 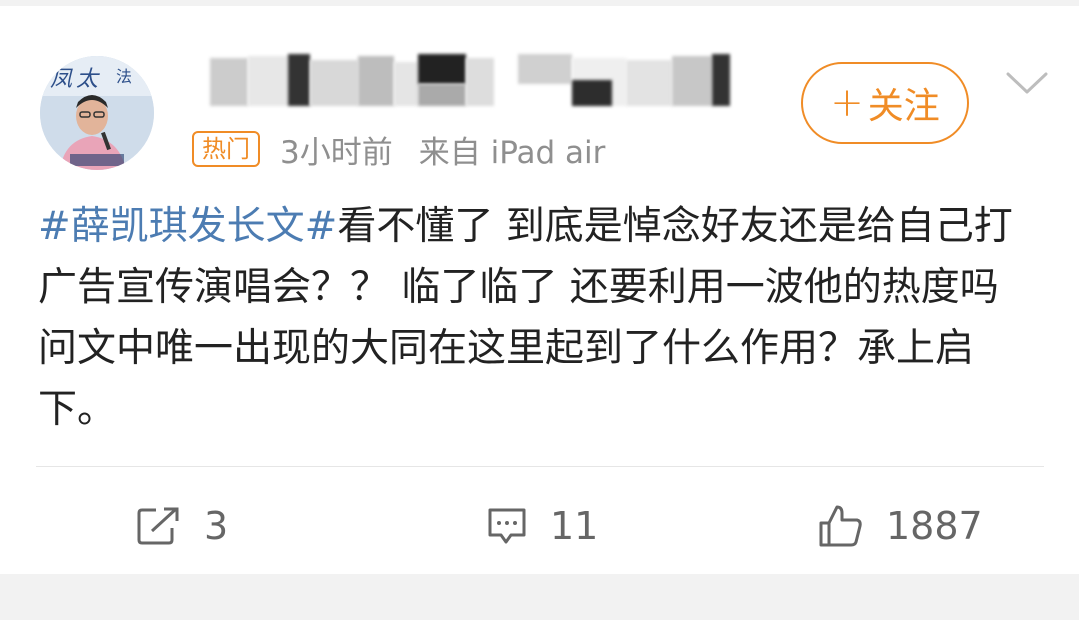 I want to click on comment-count: 11, so click(x=574, y=526).